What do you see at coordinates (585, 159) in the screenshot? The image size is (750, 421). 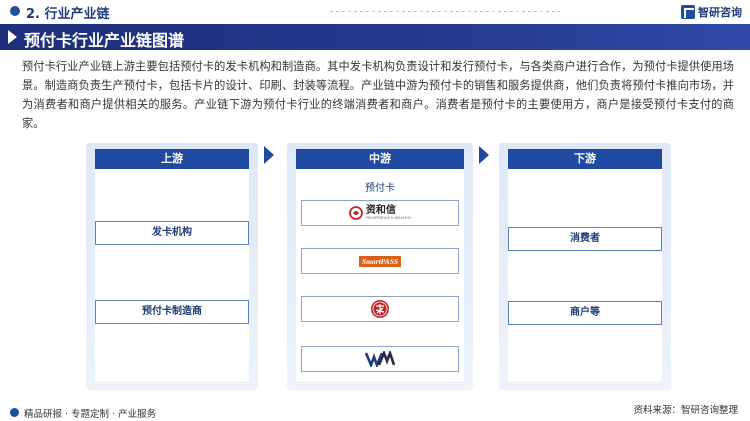 I see `downstream-header: 下游` at bounding box center [585, 159].